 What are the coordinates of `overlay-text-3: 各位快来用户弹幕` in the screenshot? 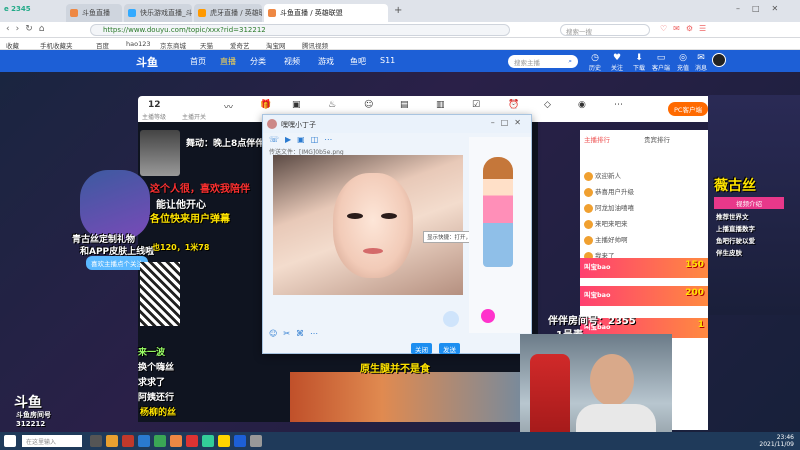 It's located at (190, 219).